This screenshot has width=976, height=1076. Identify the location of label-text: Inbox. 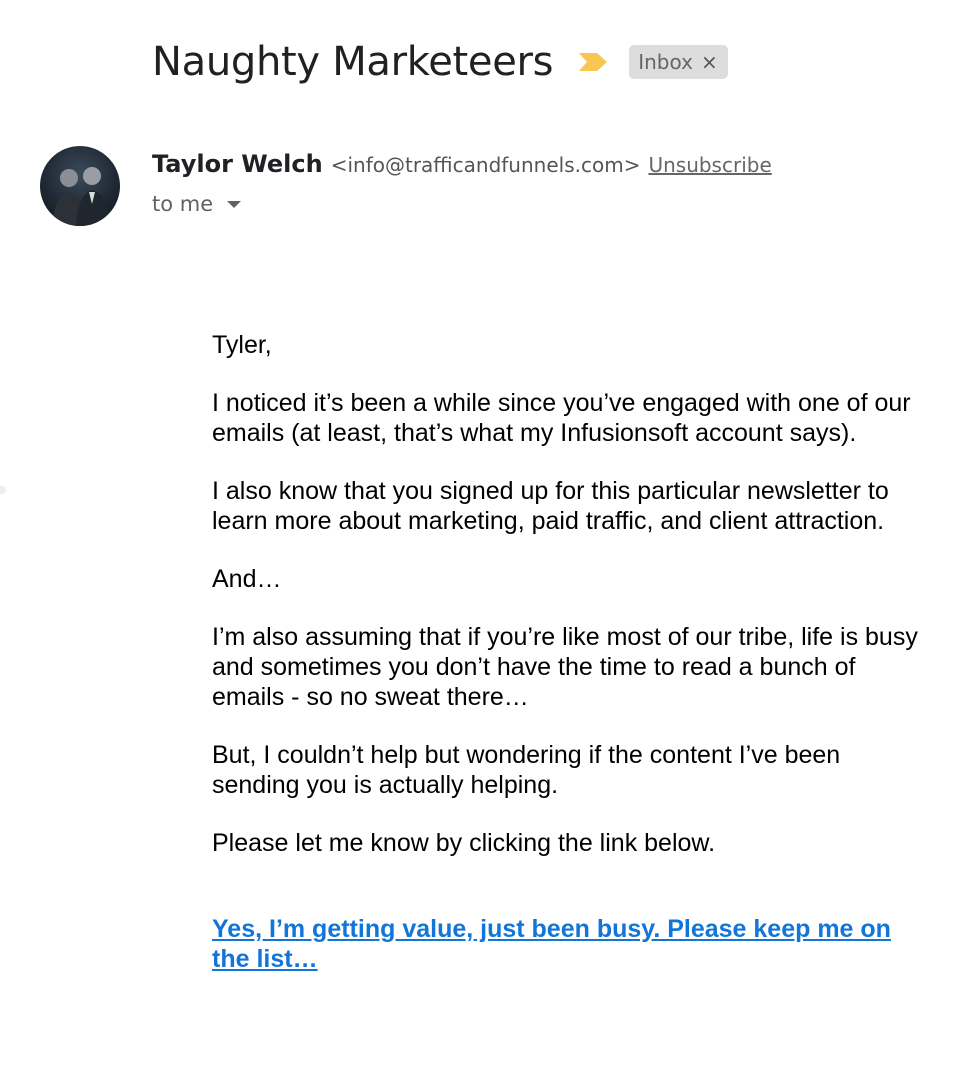
(665, 62).